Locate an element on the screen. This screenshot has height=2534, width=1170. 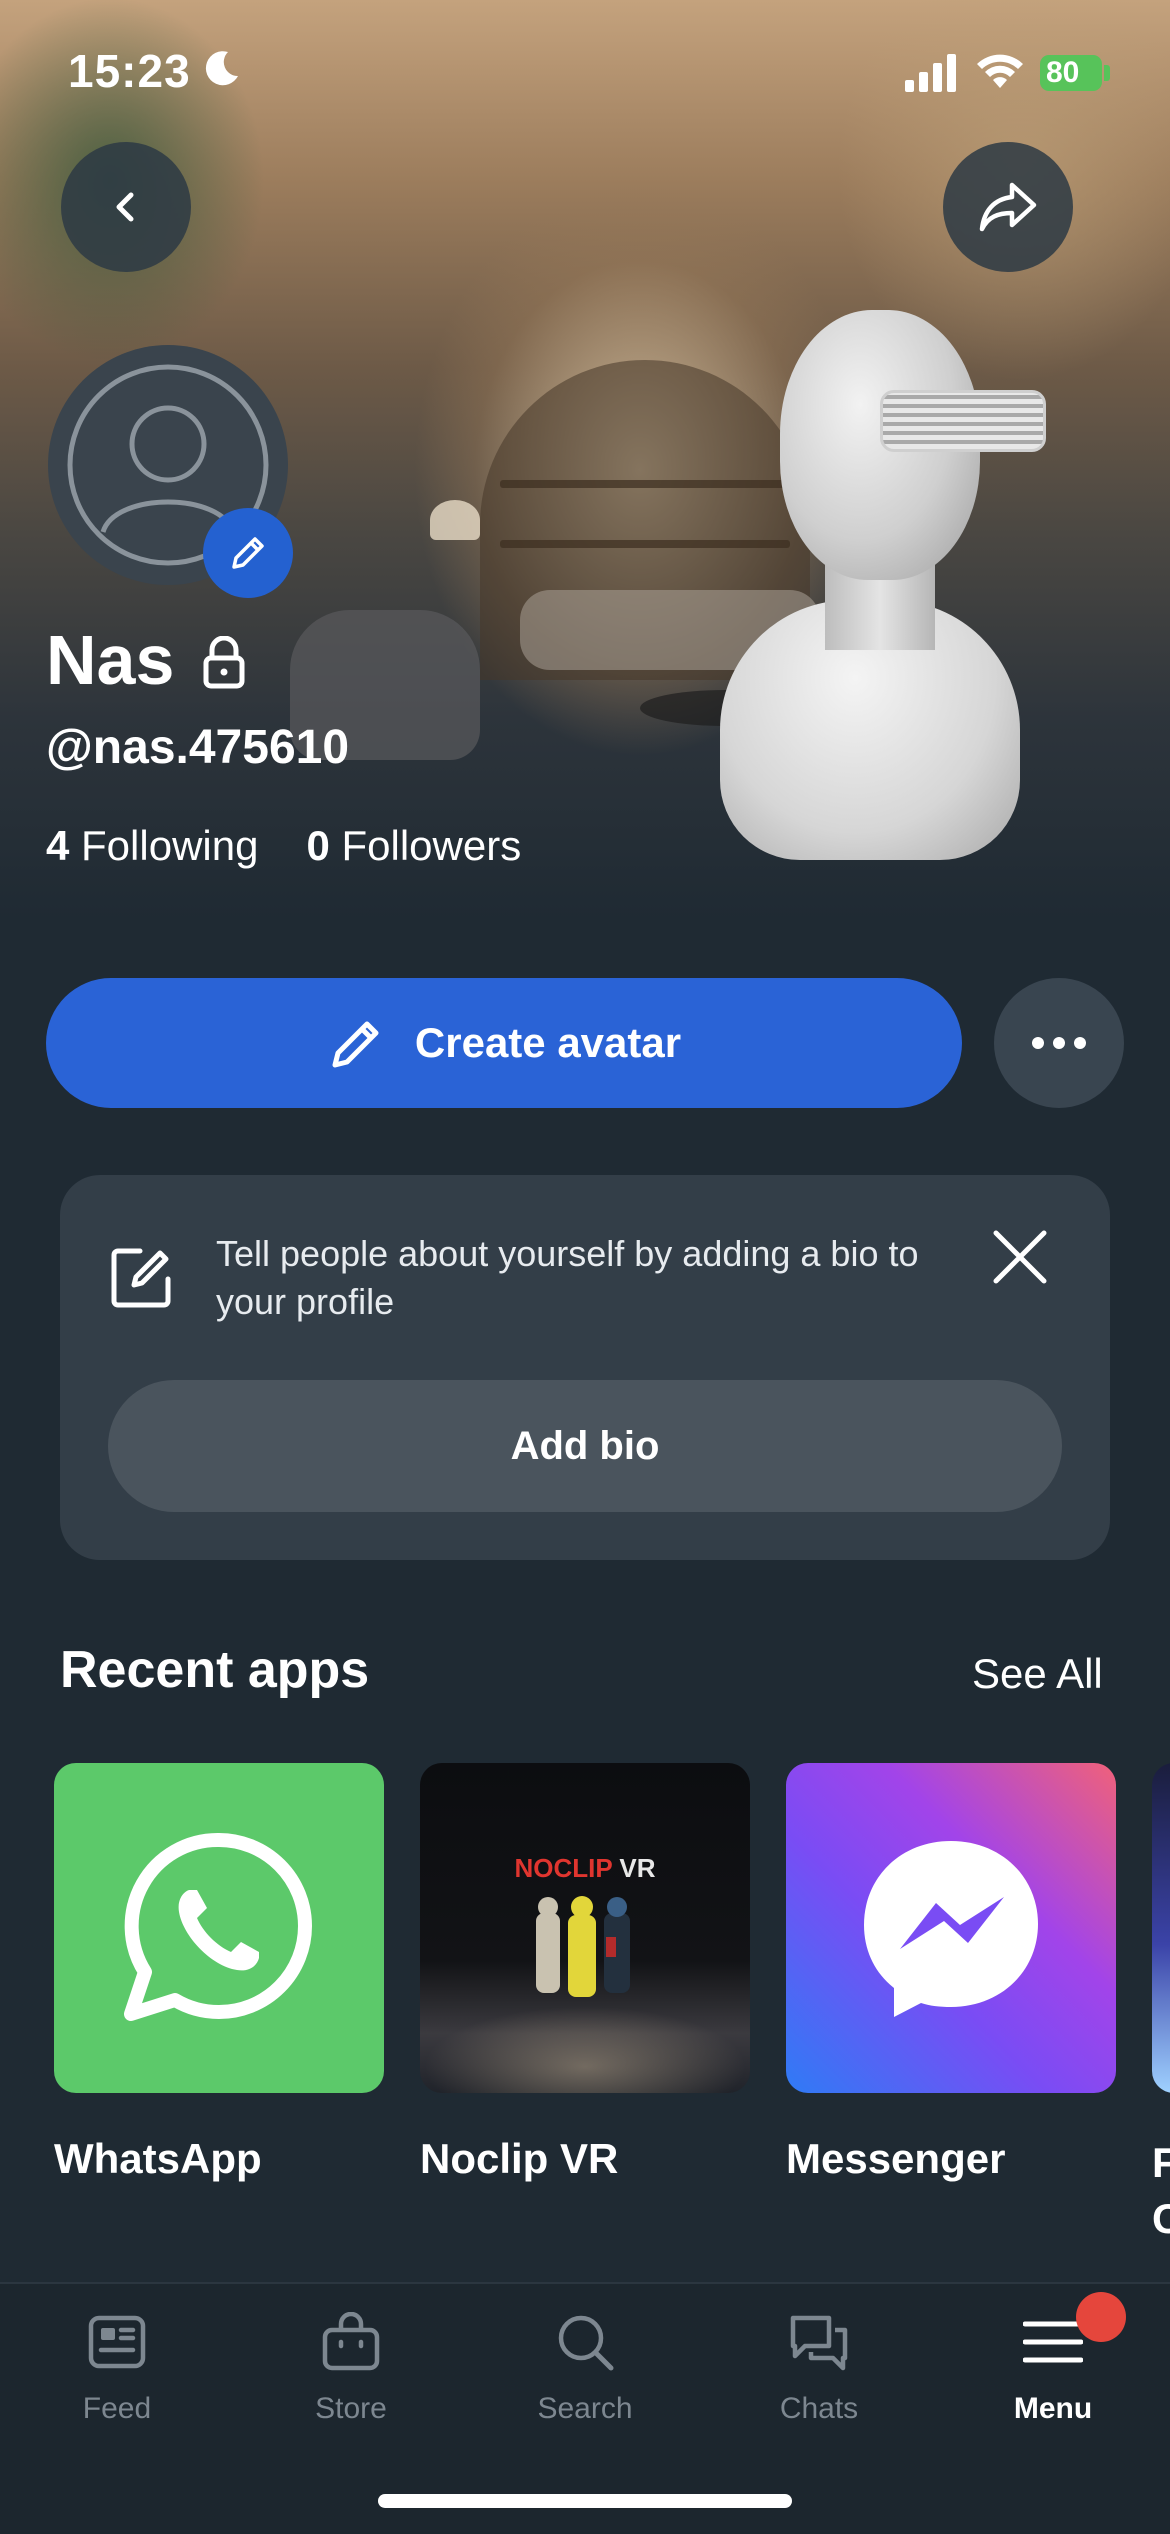
more-options-button is located at coordinates (1059, 1043).